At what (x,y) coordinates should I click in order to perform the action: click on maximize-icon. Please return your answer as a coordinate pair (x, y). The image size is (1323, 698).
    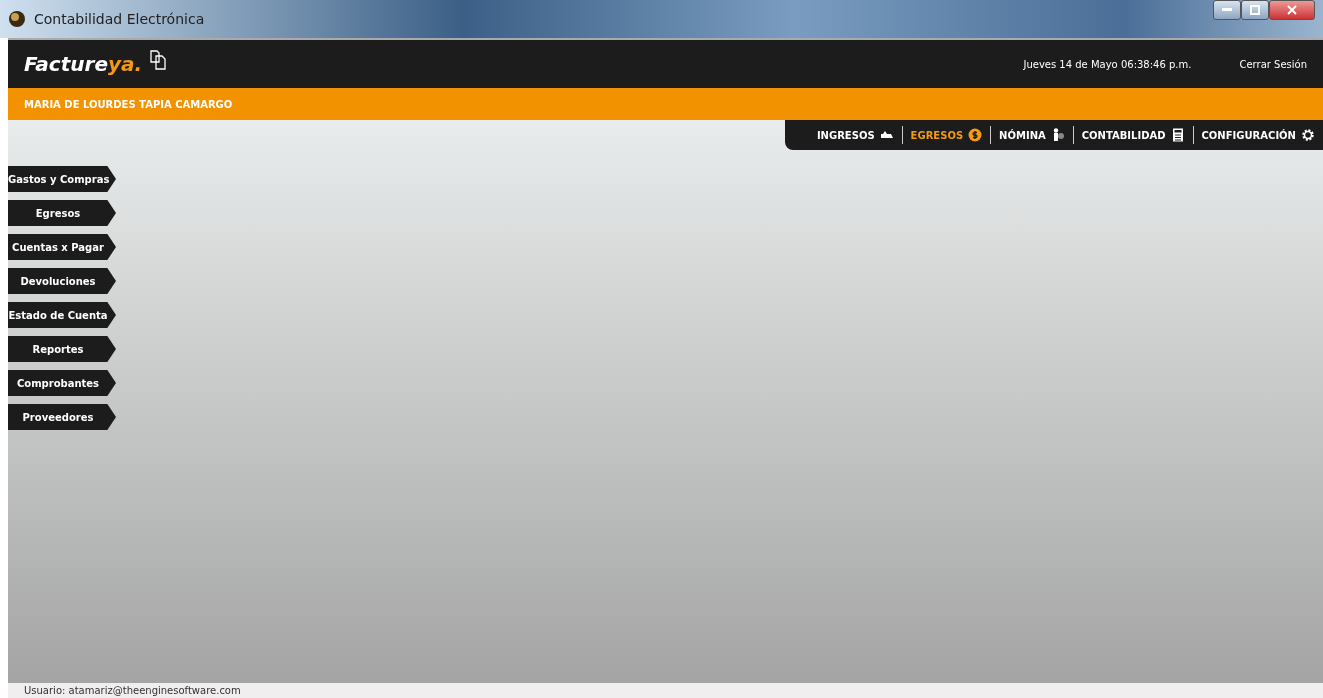
    Looking at the image, I should click on (1255, 10).